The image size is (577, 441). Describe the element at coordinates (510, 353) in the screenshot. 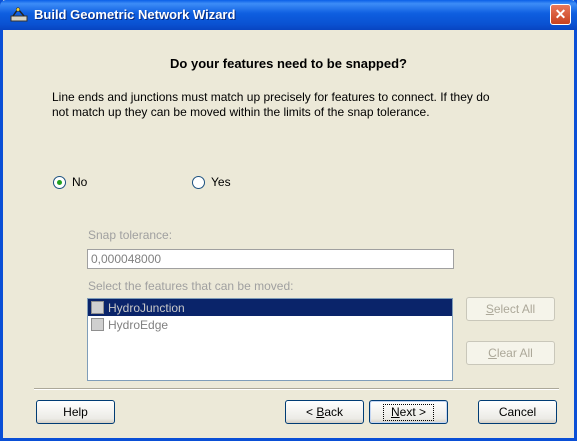

I see `clear-all-button: Clear All` at that location.